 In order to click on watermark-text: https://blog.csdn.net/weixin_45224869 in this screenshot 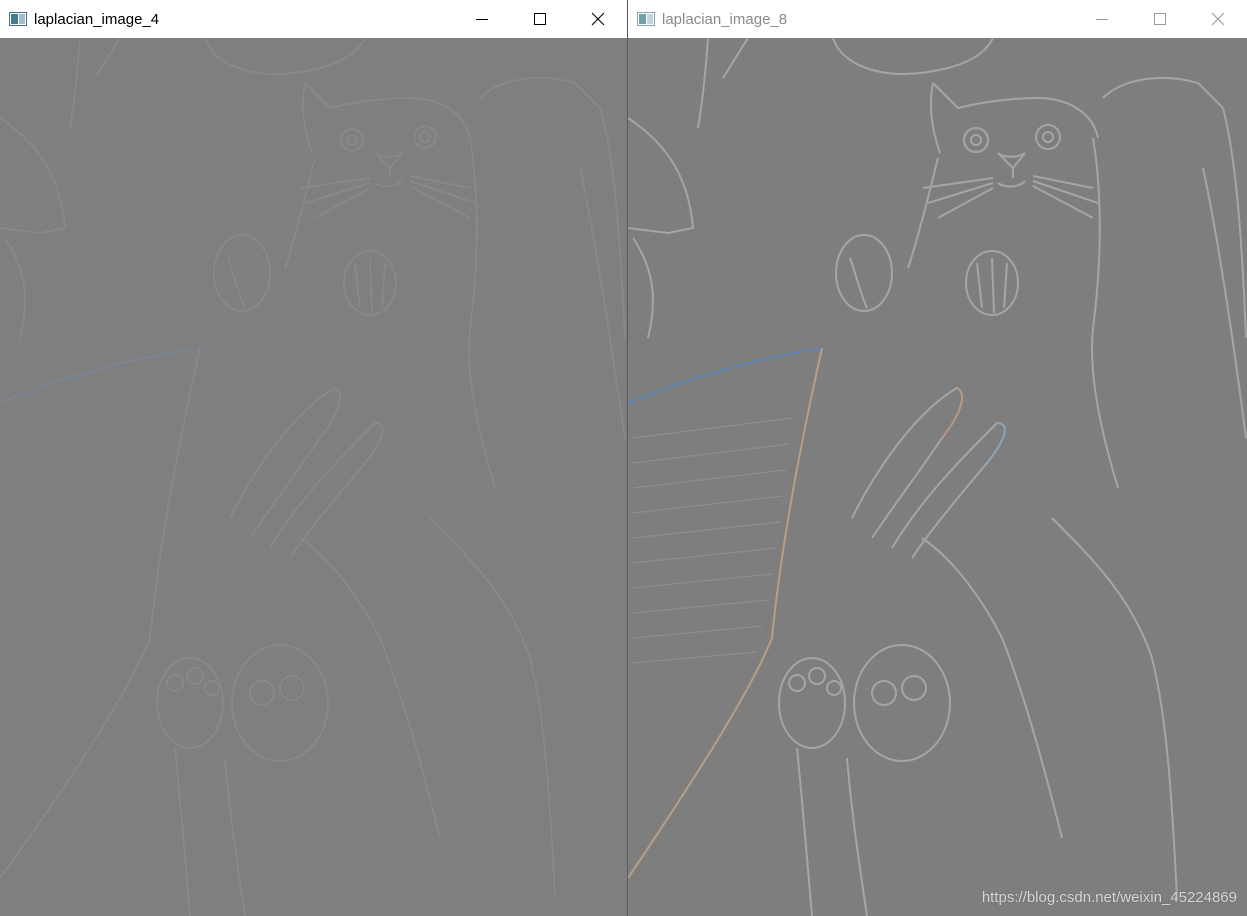, I will do `click(1109, 897)`.